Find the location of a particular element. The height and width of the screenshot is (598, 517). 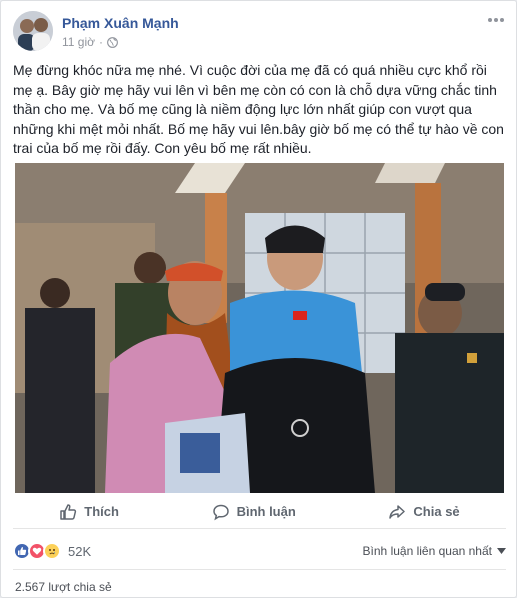

post-time: 11 giờ is located at coordinates (78, 42).